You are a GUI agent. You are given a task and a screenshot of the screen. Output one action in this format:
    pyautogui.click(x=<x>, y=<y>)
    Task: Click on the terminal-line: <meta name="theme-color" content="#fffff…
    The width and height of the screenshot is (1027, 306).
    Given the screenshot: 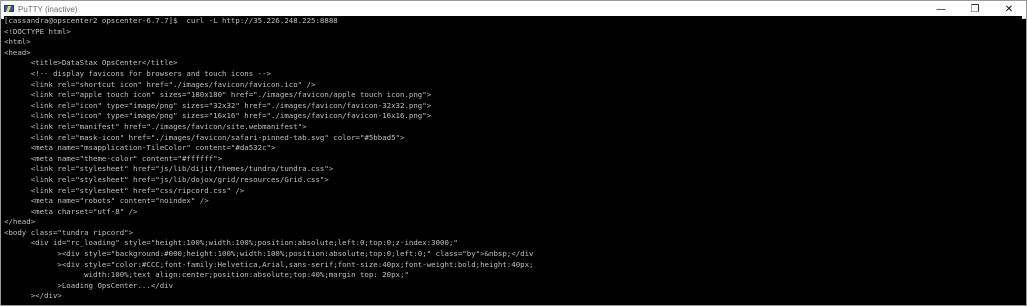 What is the action you would take?
    pyautogui.click(x=113, y=158)
    